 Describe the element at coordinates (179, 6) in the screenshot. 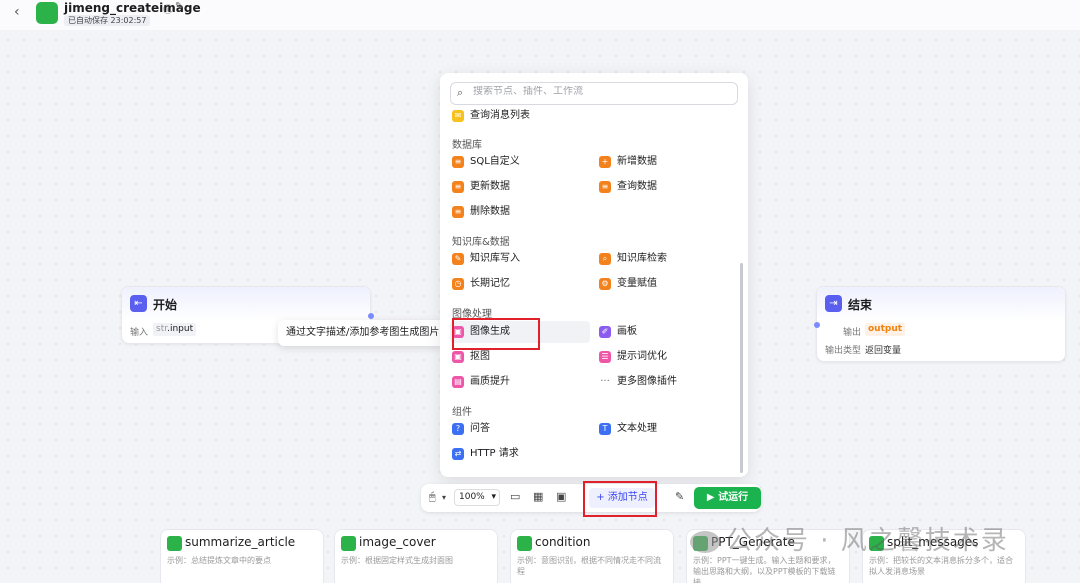

I see `edit-icon: ✎` at that location.